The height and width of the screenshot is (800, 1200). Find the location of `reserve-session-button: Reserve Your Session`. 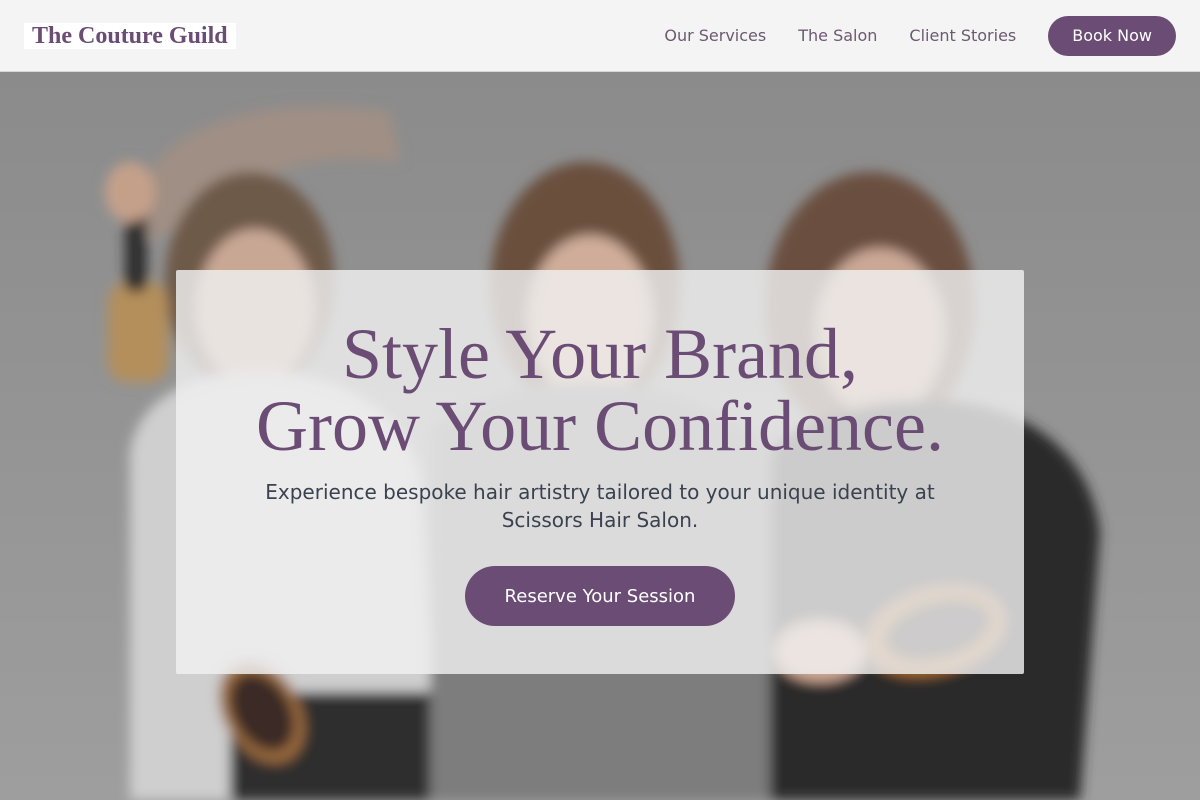

reserve-session-button: Reserve Your Session is located at coordinates (600, 596).